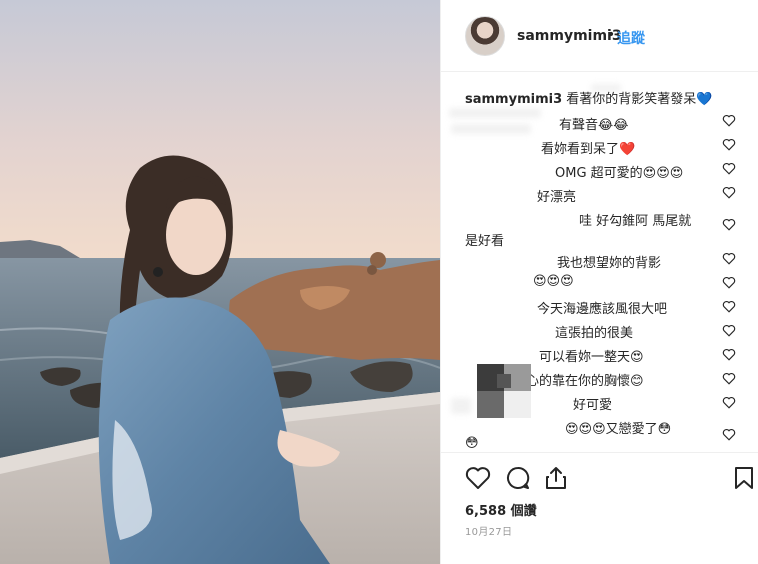 The width and height of the screenshot is (758, 564). Describe the element at coordinates (593, 405) in the screenshot. I see `comment-text: 好可愛` at that location.